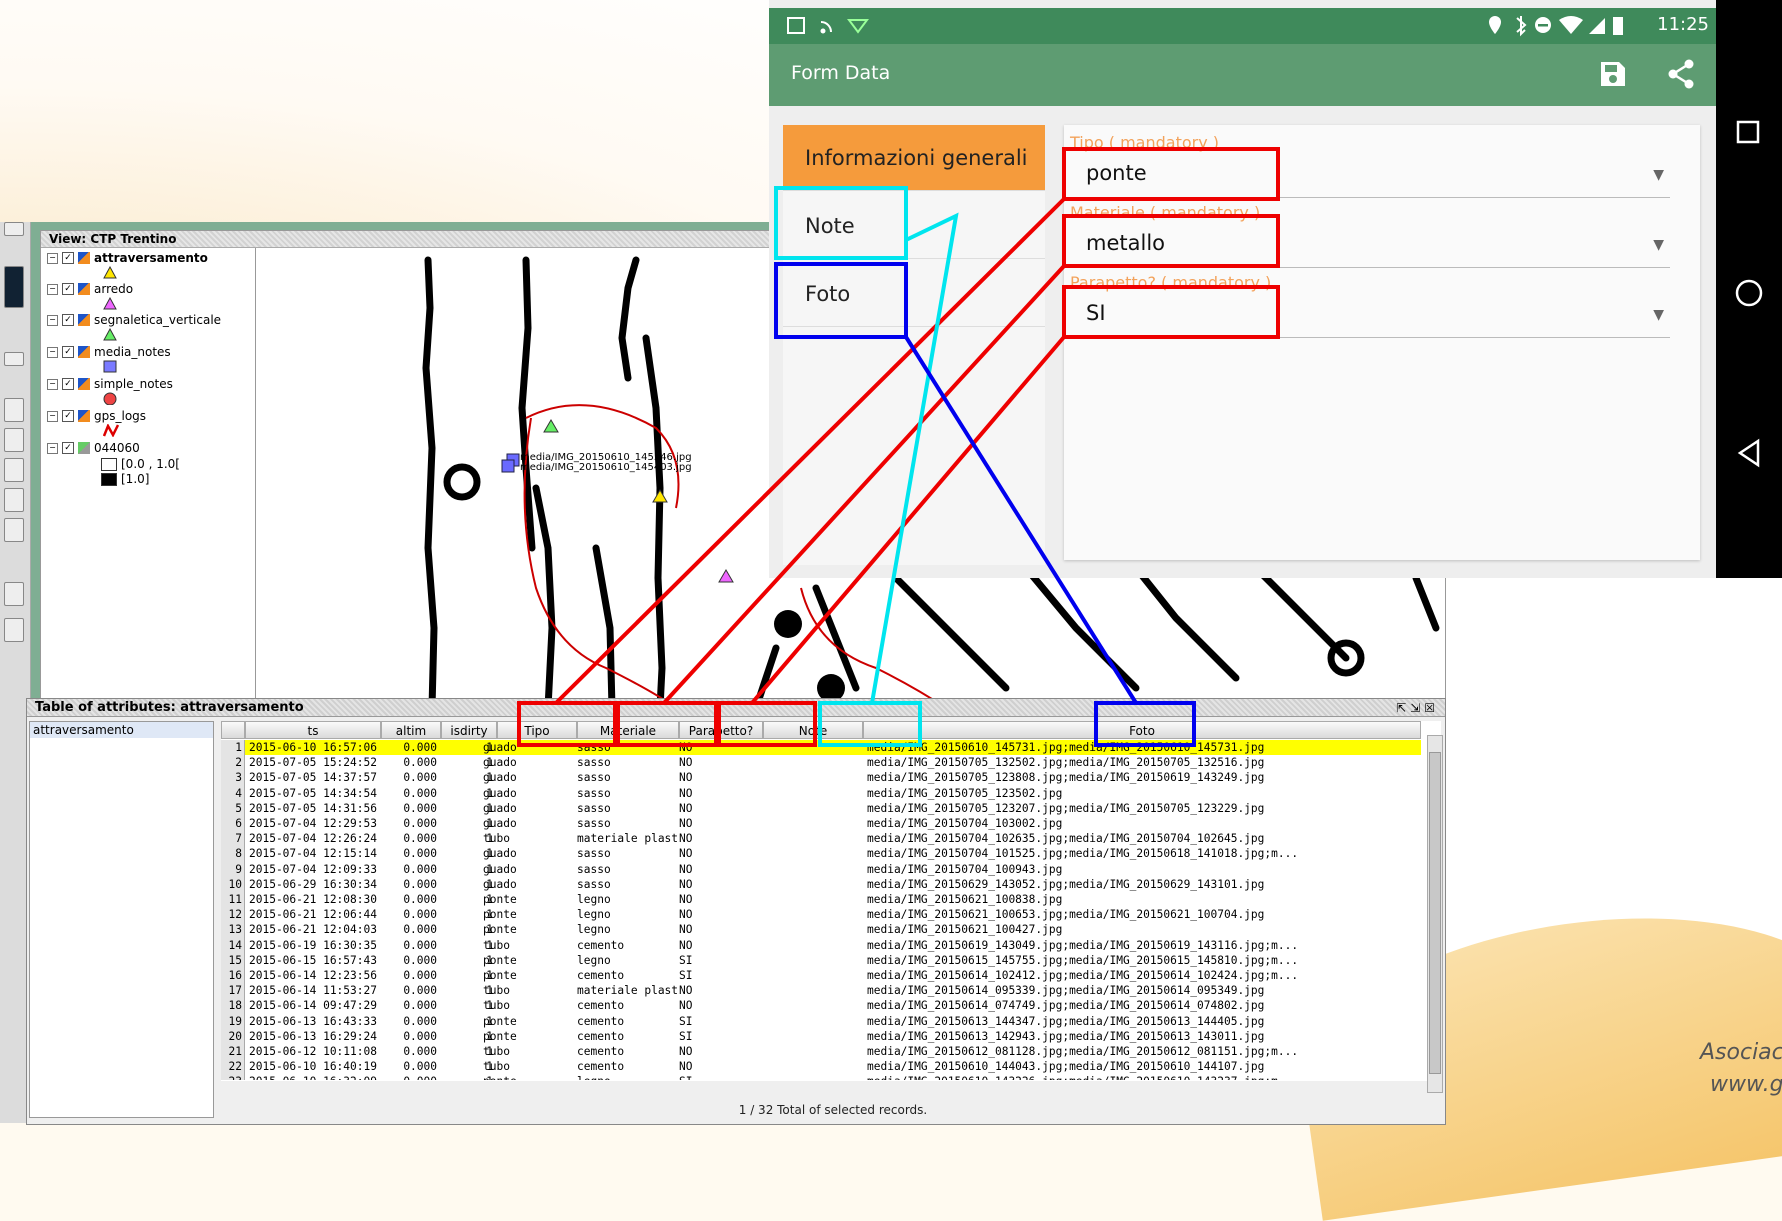 The image size is (1782, 1221). I want to click on column-header-altim: altim, so click(411, 730).